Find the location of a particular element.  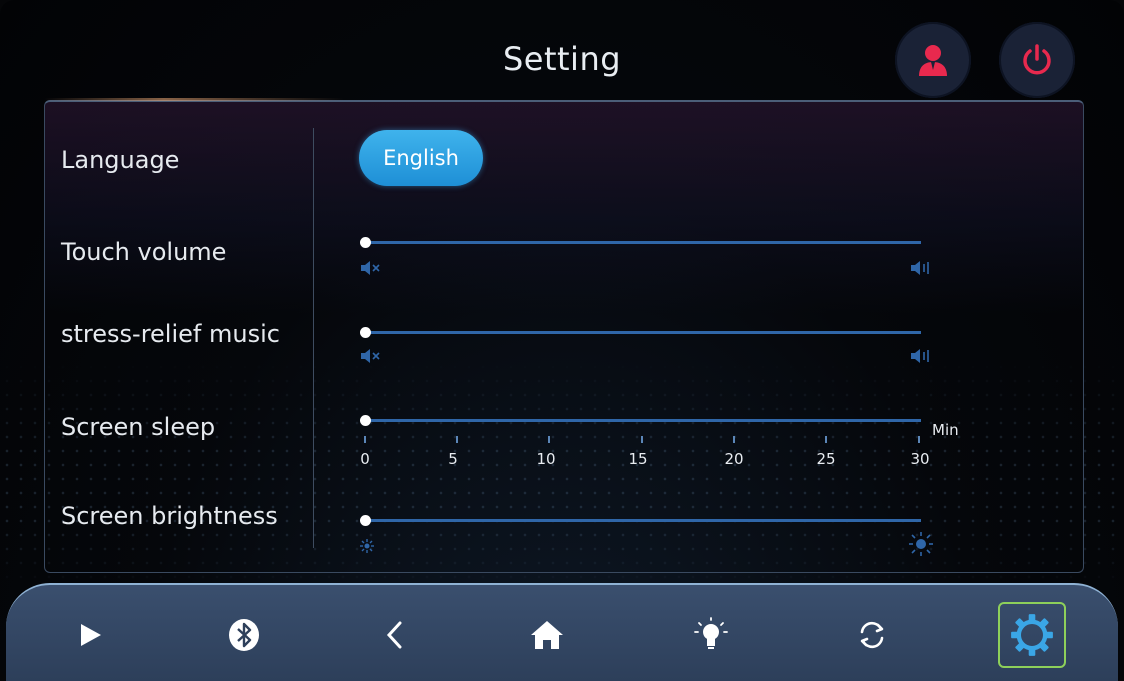

sleep-tick-label: 20 is located at coordinates (734, 459).